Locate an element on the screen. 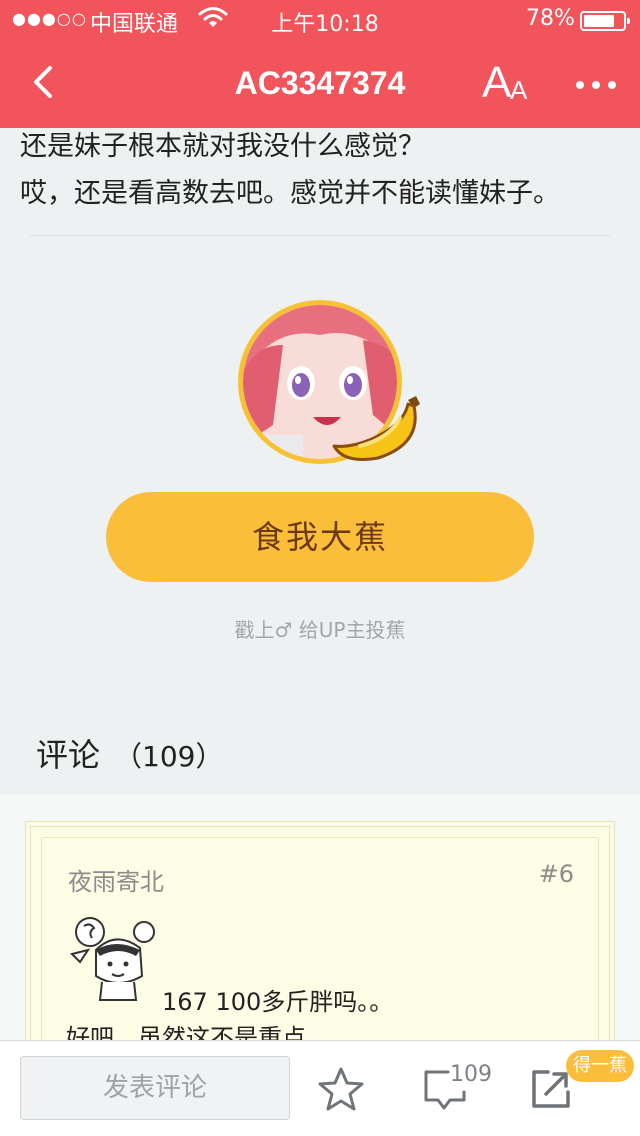 The height and width of the screenshot is (1136, 640). battery-nub is located at coordinates (628, 21).